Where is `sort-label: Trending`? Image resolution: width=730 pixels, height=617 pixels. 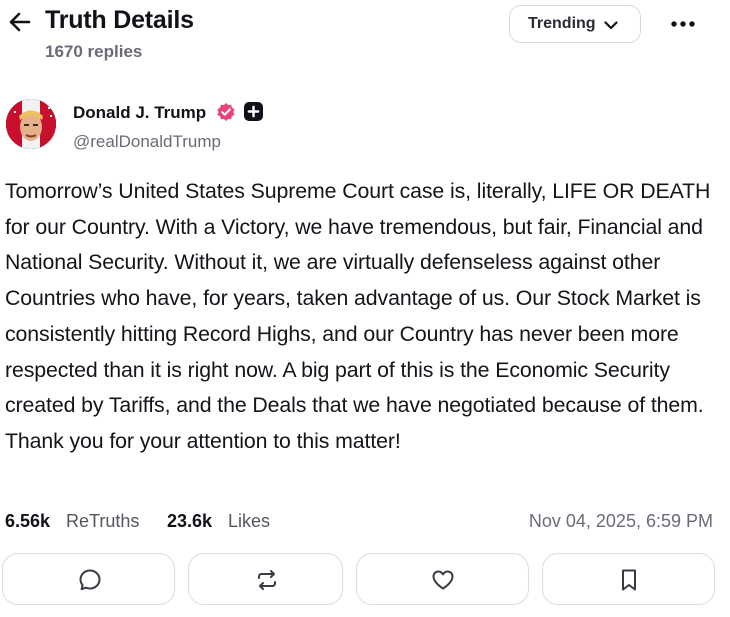
sort-label: Trending is located at coordinates (562, 23).